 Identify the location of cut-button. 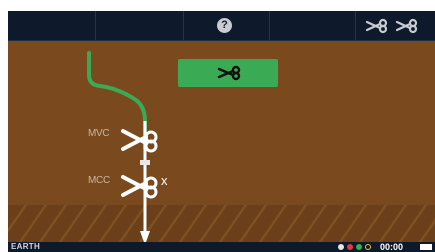
(228, 73).